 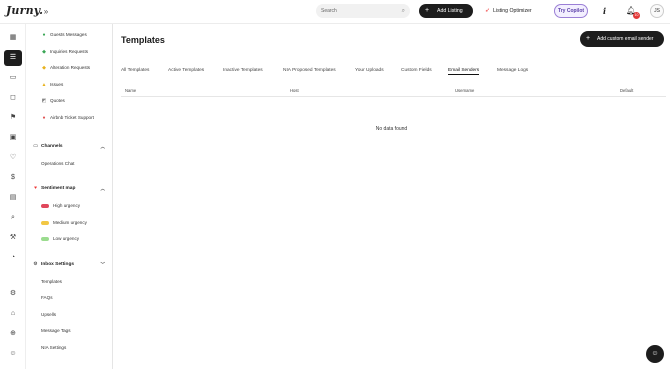 What do you see at coordinates (58, 264) in the screenshot?
I see `section-title: Inbox Settings` at bounding box center [58, 264].